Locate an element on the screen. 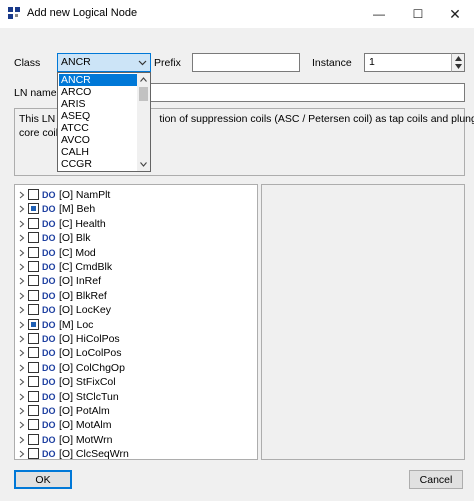 This screenshot has width=474, height=501. prefix-label: Prefix is located at coordinates (167, 63).